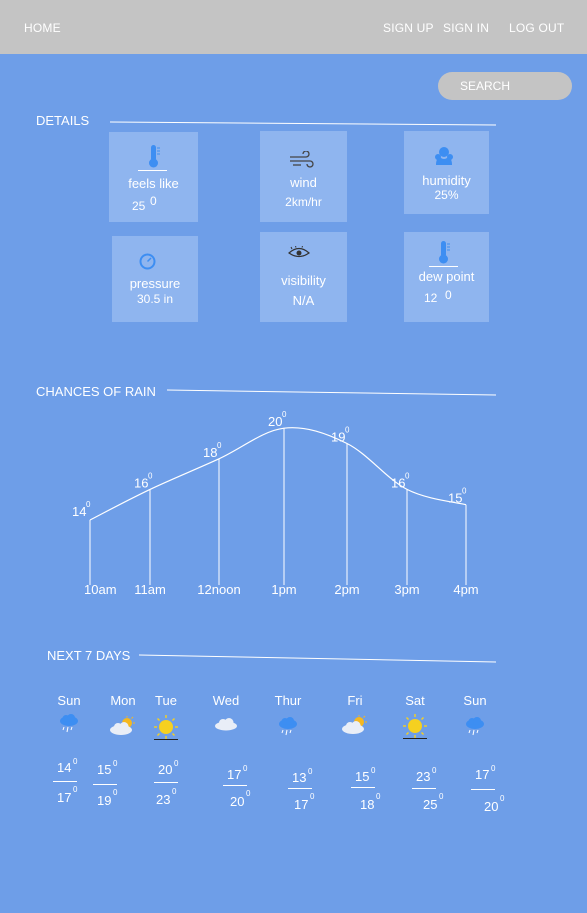  I want to click on day-temp-top: 20, so click(165, 769).